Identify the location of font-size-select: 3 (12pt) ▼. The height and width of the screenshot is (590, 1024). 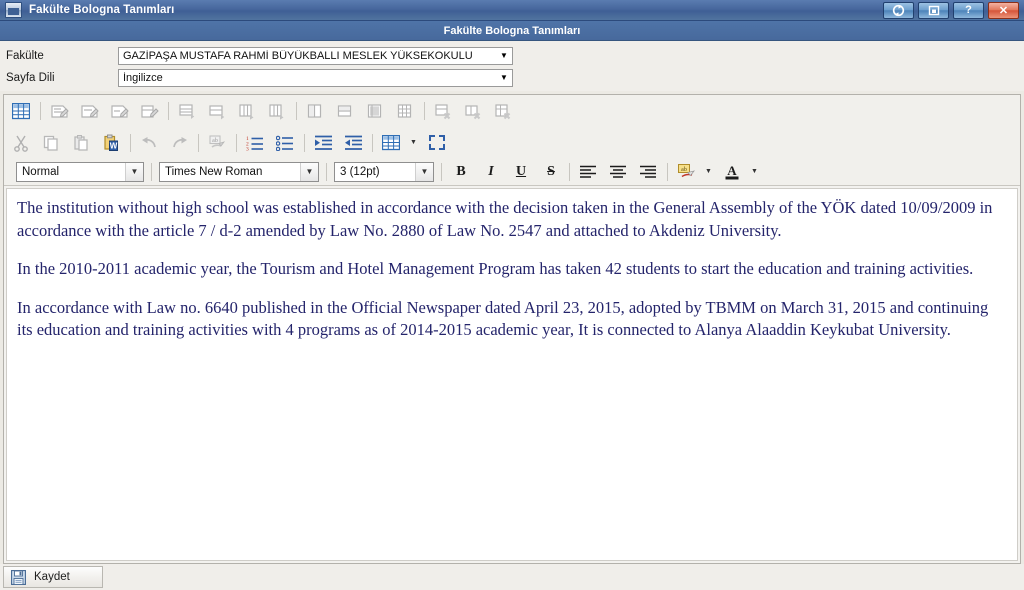
(384, 171).